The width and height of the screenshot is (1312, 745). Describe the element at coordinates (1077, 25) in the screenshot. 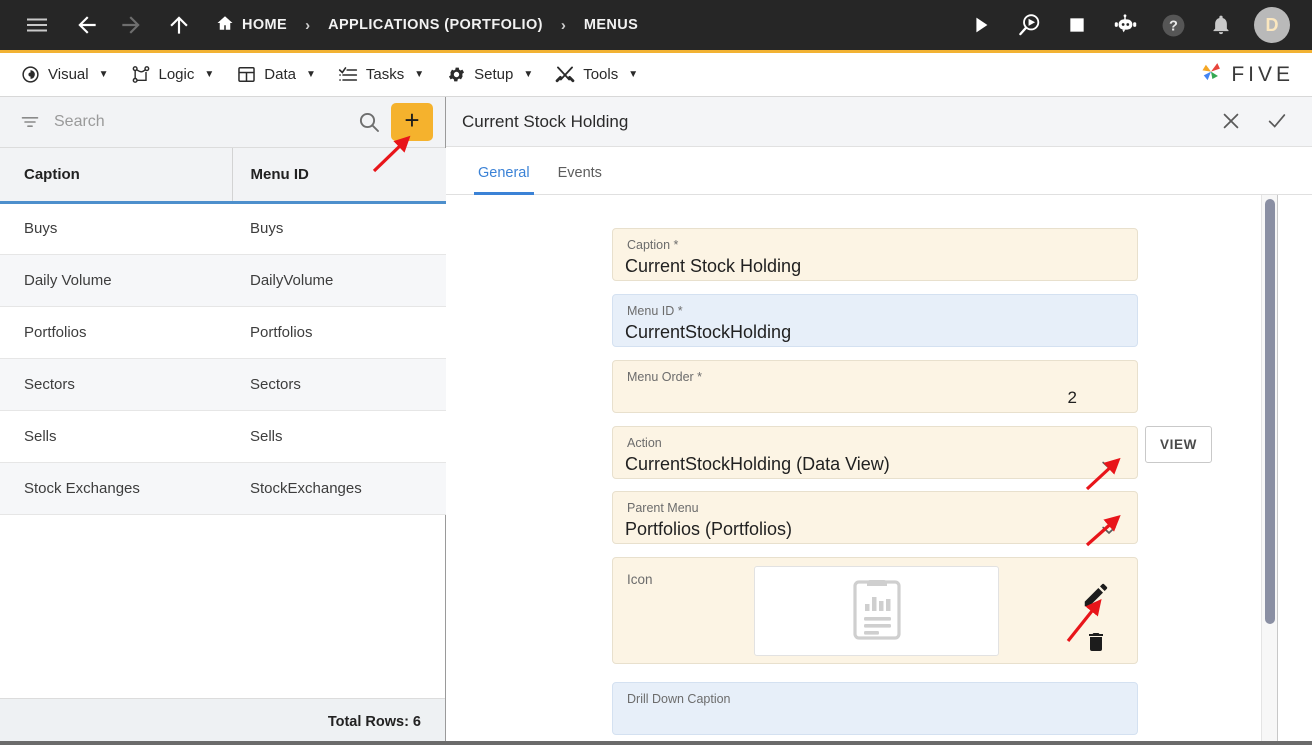

I see `stop-icon` at that location.